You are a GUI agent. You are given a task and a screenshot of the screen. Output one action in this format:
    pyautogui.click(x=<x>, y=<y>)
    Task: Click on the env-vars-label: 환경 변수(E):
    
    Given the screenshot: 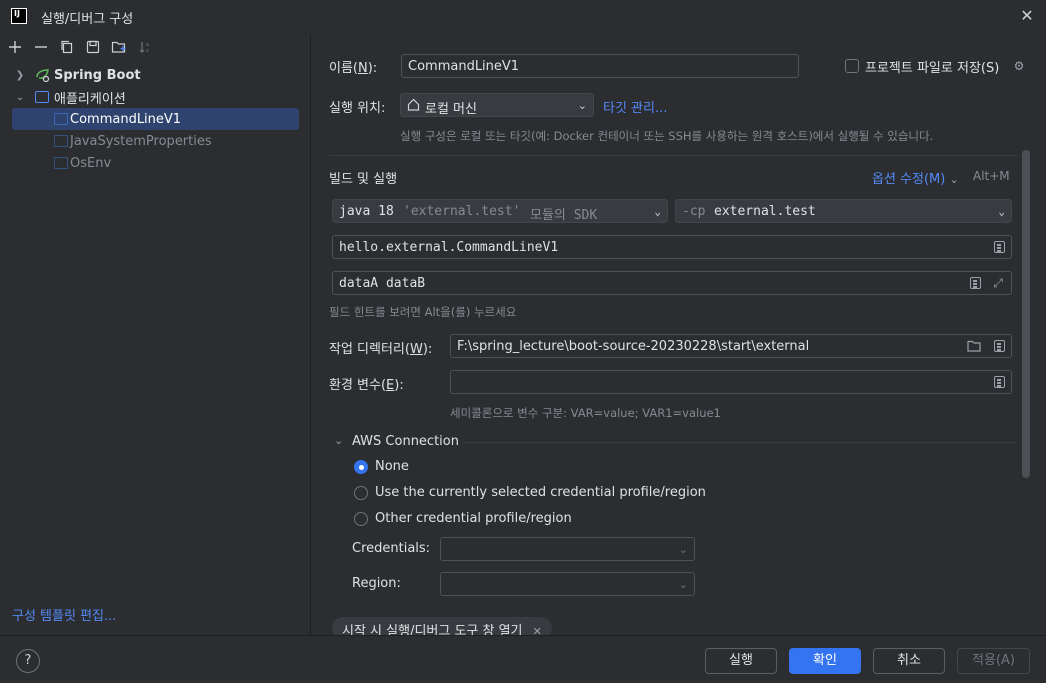 What is the action you would take?
    pyautogui.click(x=366, y=385)
    